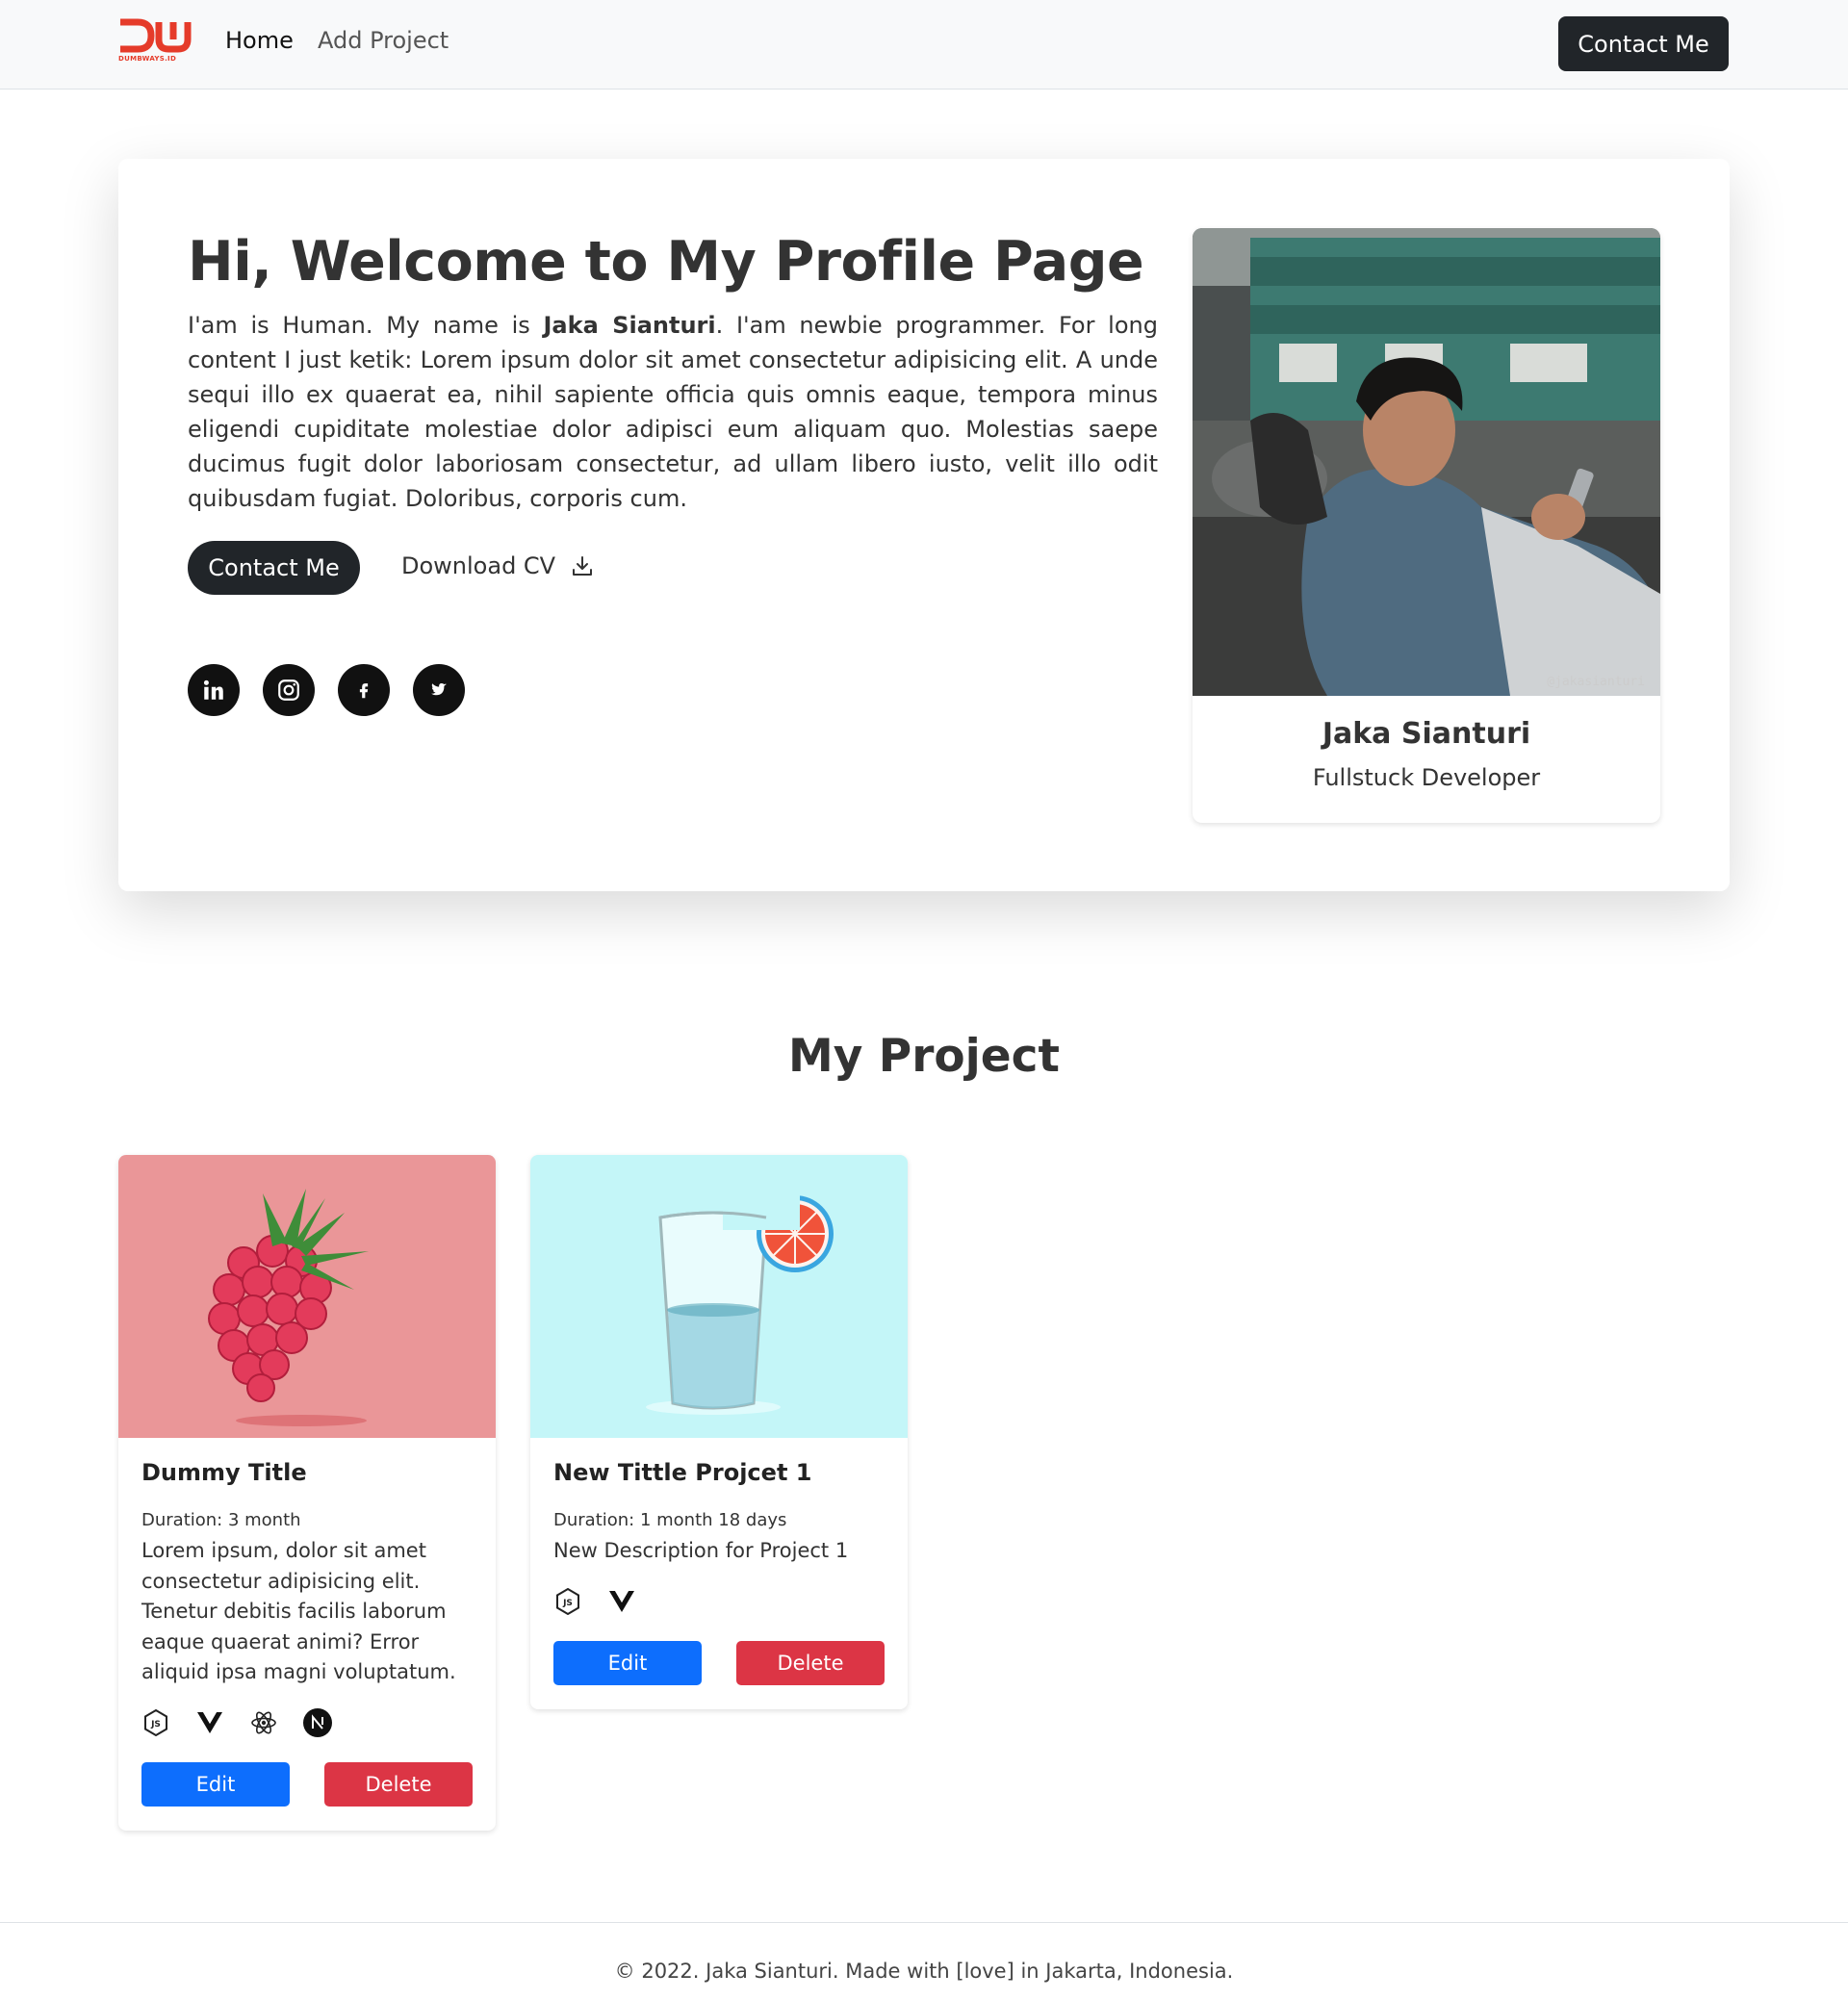 The width and height of the screenshot is (1848, 1999). What do you see at coordinates (317, 1722) in the screenshot?
I see `nextjs-icon` at bounding box center [317, 1722].